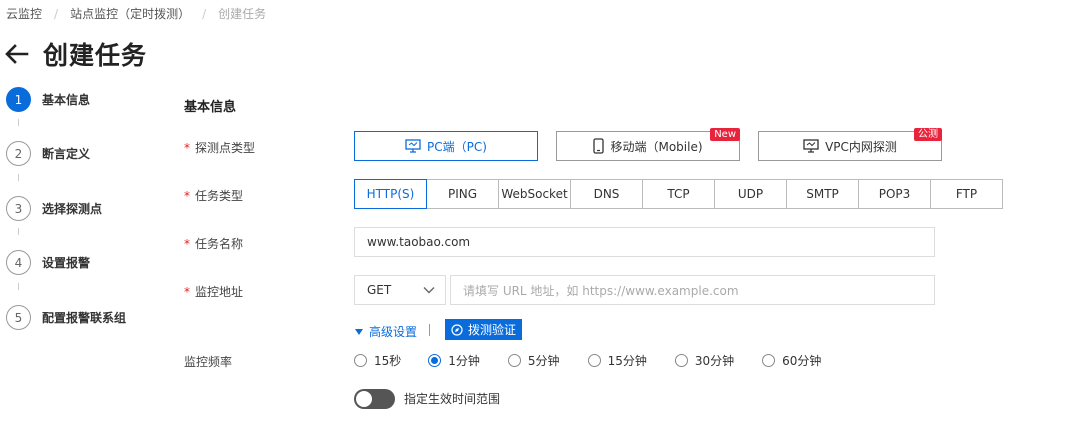 This screenshot has height=421, width=1080. I want to click on step-contact-group: 5 配置报警联系组, so click(66, 317).